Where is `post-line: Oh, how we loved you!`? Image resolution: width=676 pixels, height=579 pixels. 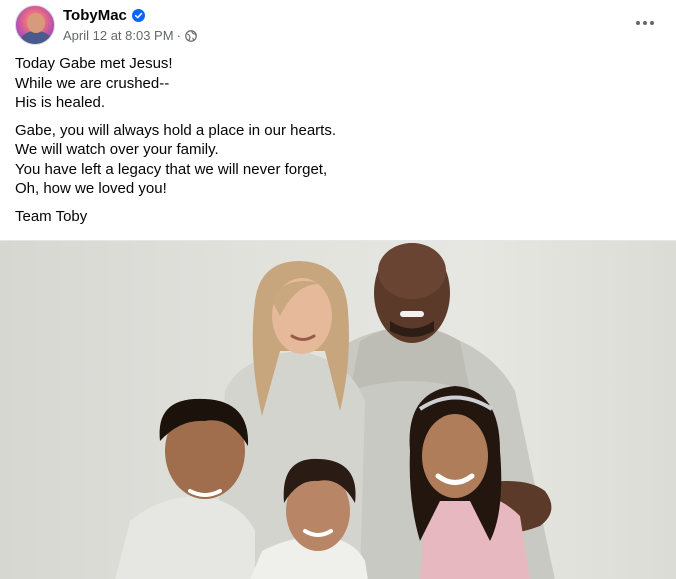 post-line: Oh, how we loved you! is located at coordinates (91, 188).